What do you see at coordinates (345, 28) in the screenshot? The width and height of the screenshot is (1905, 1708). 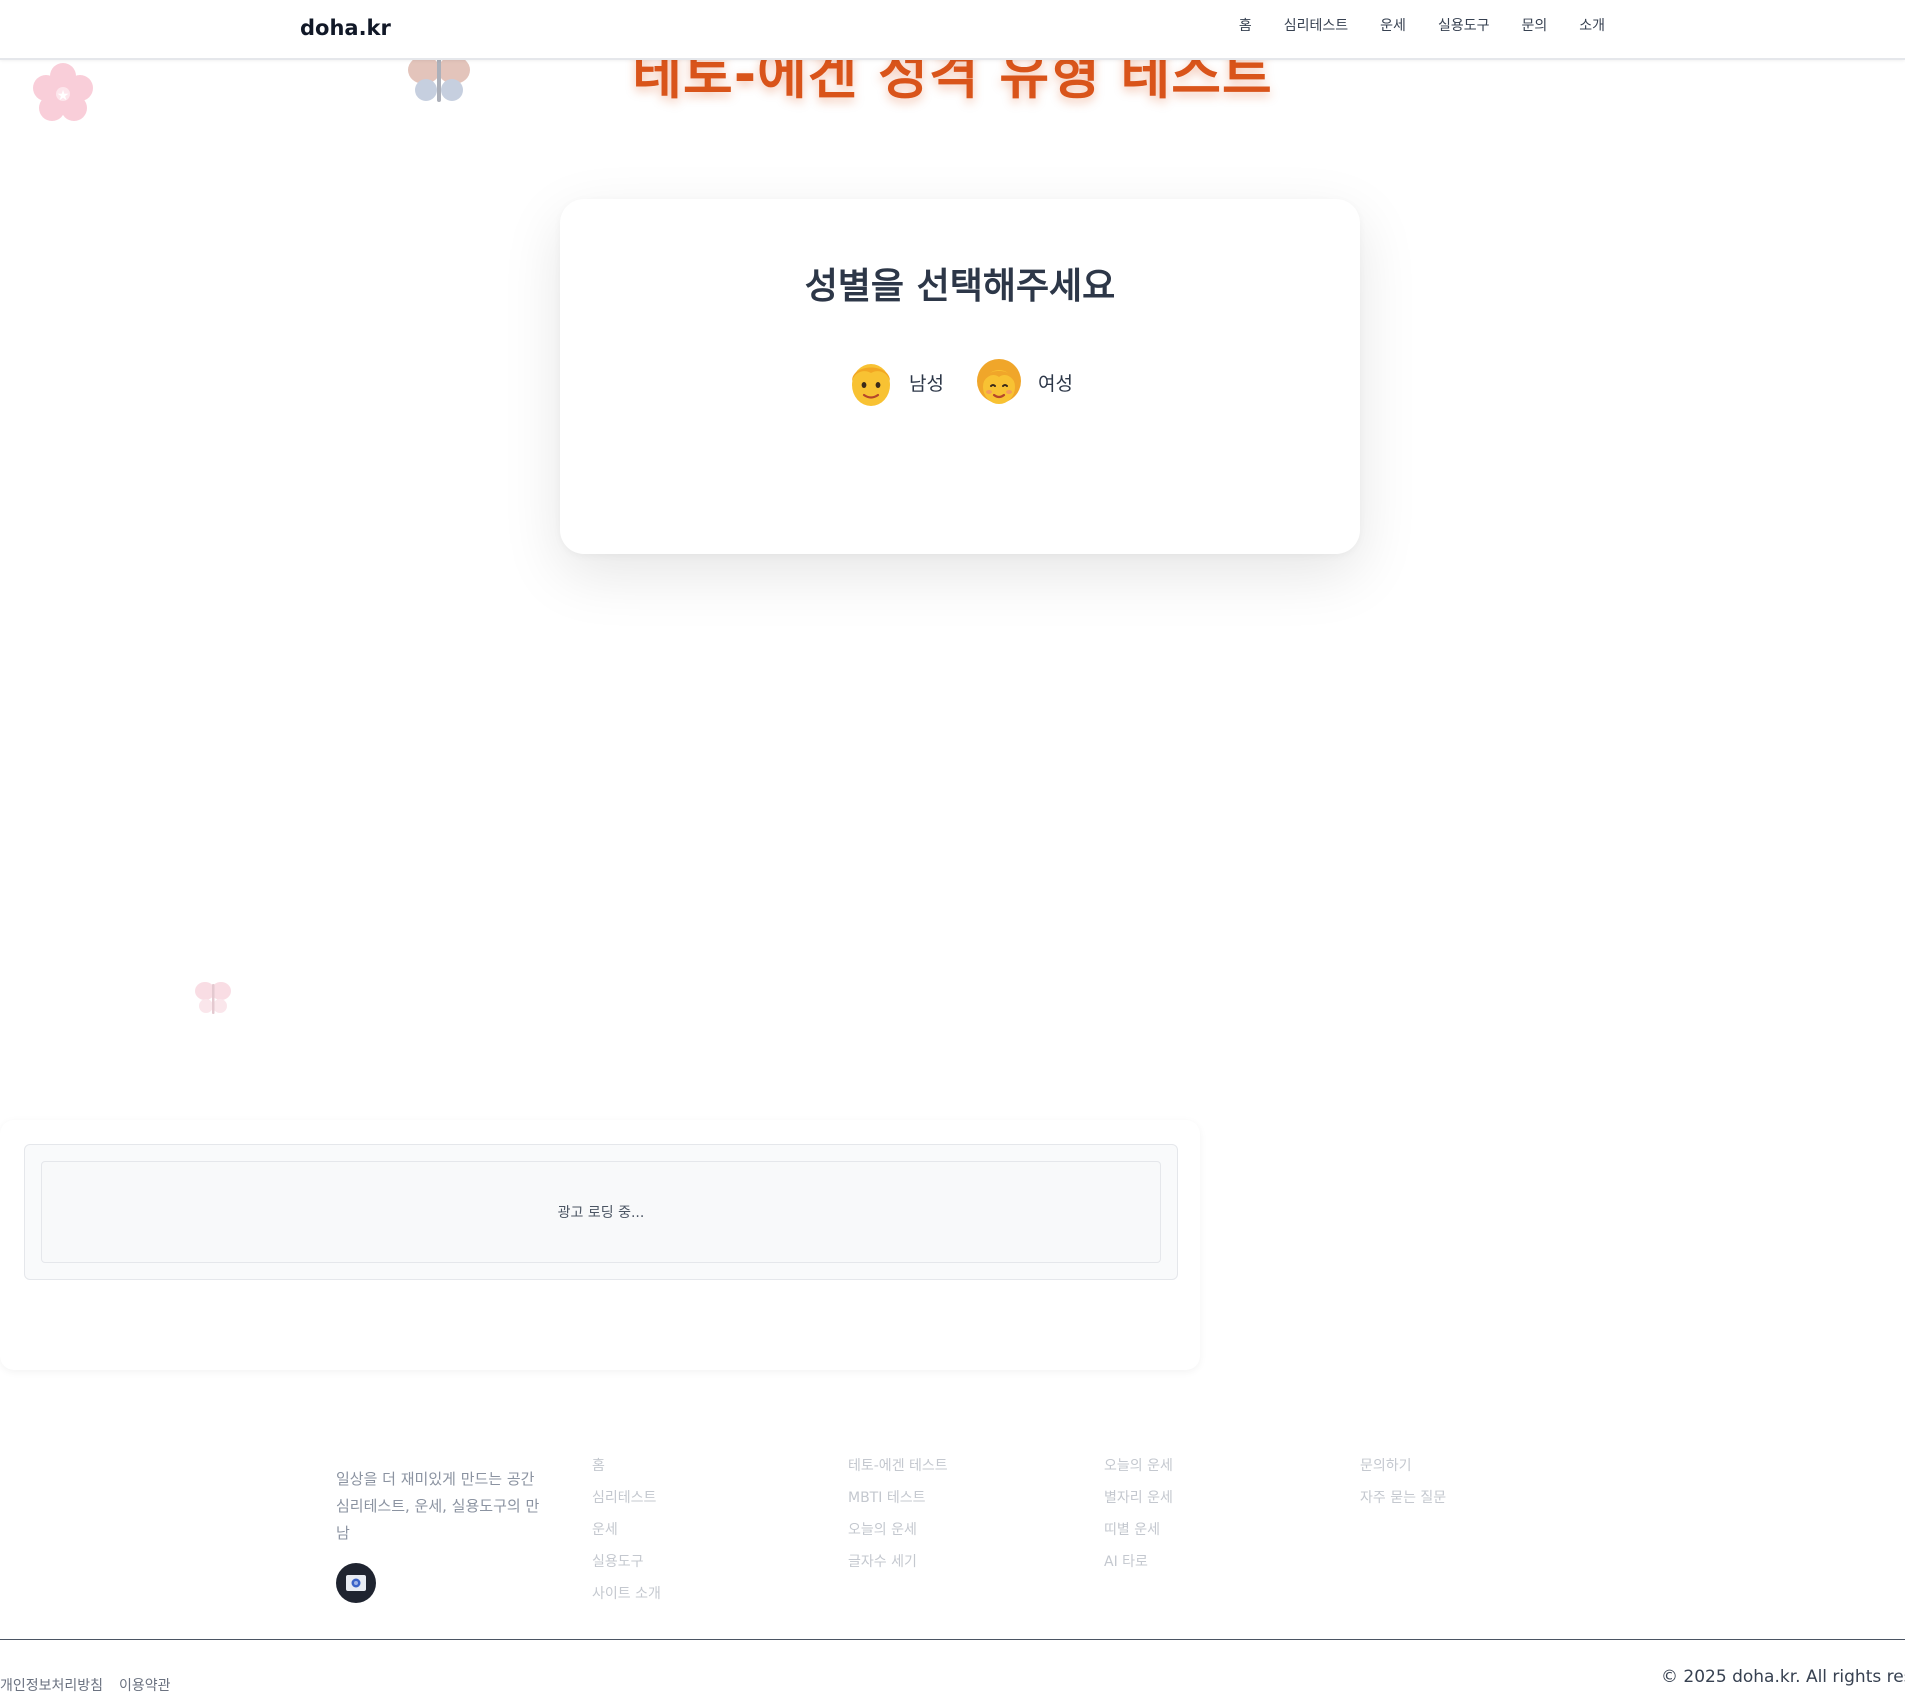 I see `site-logo: doha.kr` at bounding box center [345, 28].